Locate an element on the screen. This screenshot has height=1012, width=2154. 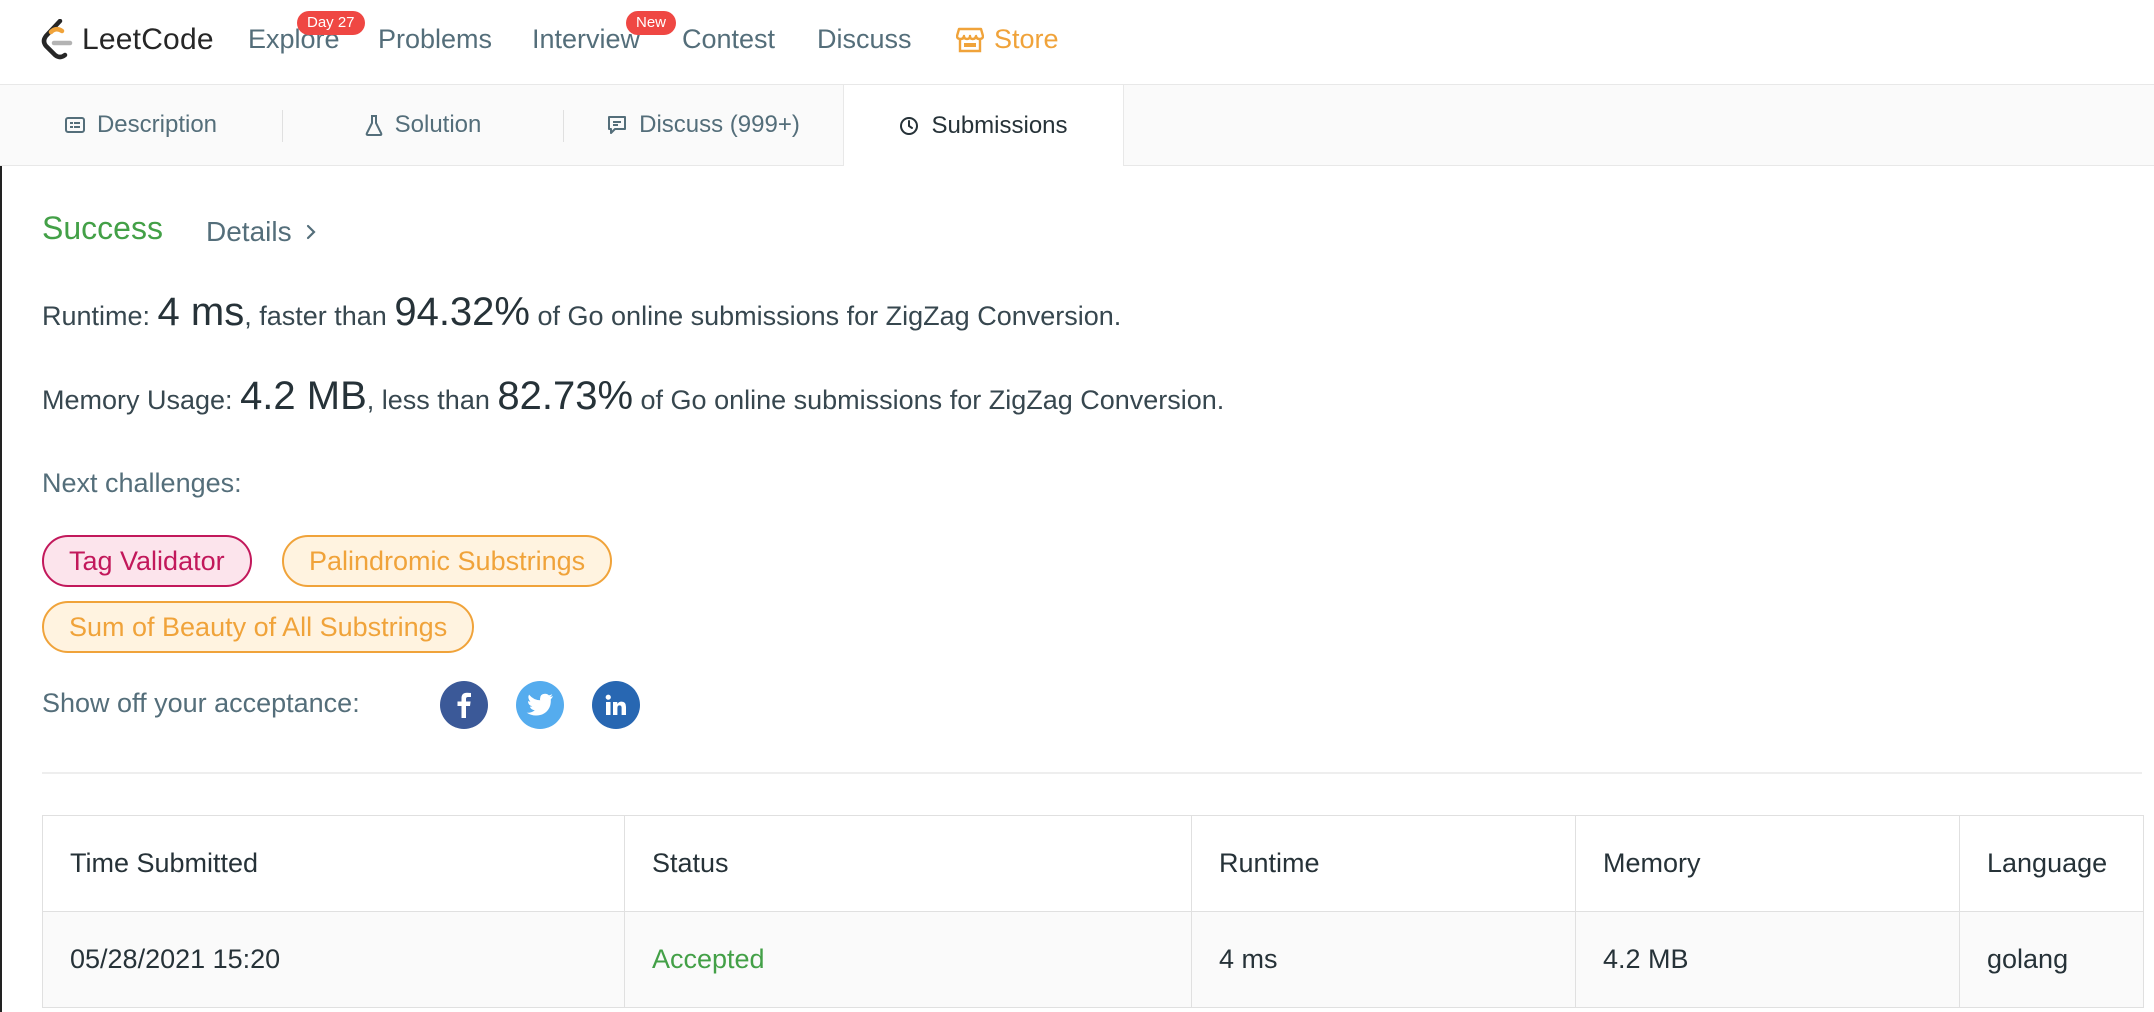
nav-store: Store is located at coordinates (1007, 39).